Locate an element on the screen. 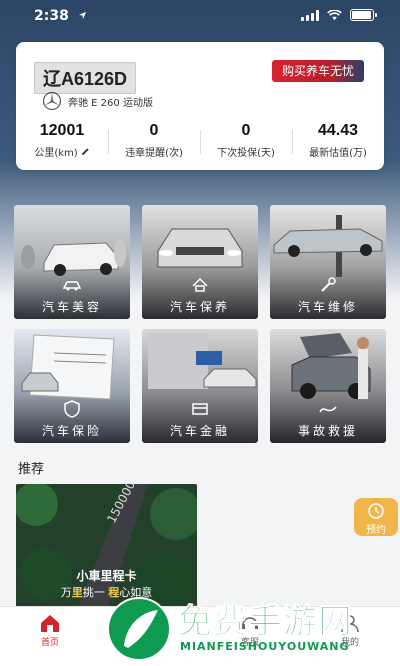 This screenshot has width=400, height=666. status-icons is located at coordinates (339, 15).